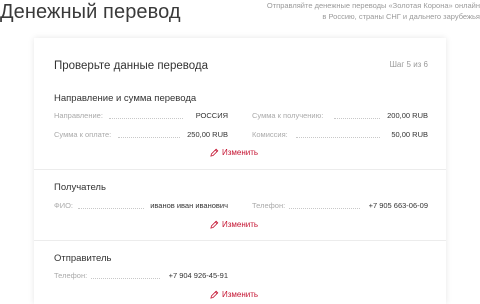 This screenshot has width=480, height=304. I want to click on edit-recipient-label: Изменить, so click(240, 224).